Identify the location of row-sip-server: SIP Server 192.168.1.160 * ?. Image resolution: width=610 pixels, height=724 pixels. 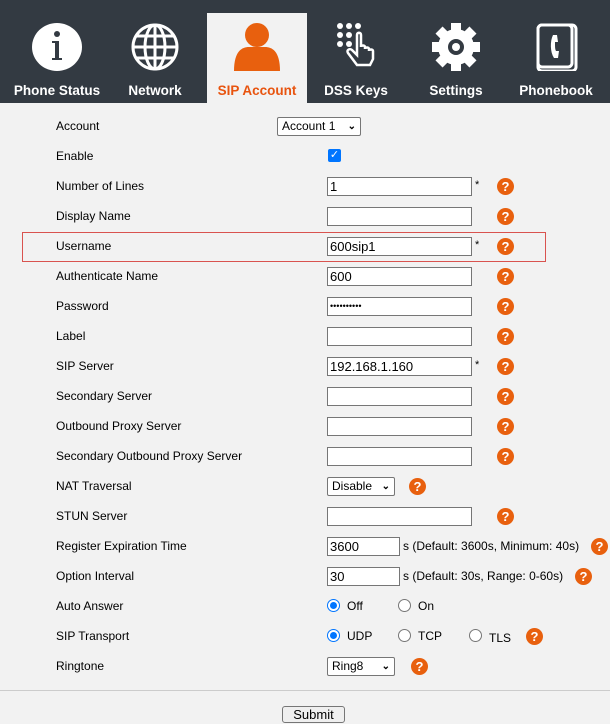
(305, 366).